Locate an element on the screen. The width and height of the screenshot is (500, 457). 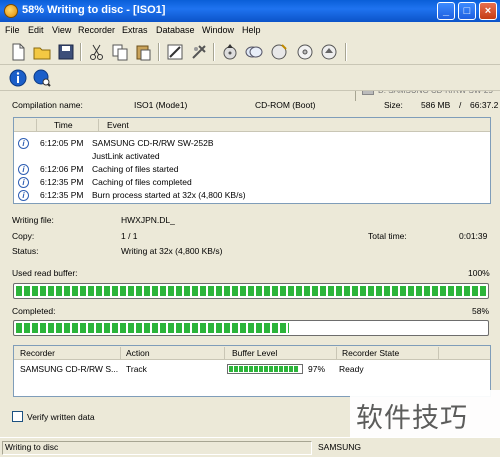
compilation-name-label: Compilation name: is located at coordinates (47, 105).